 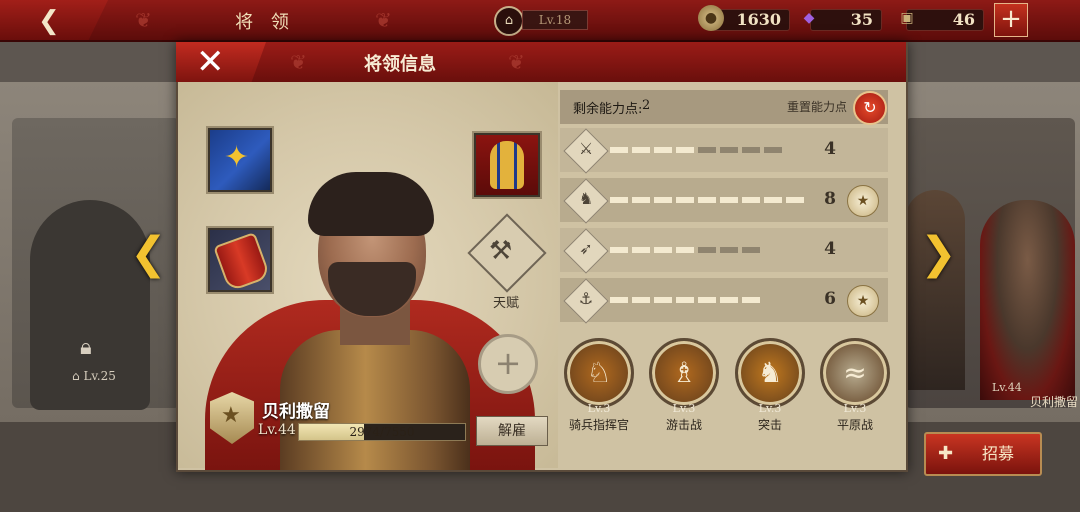 I want to click on skill-button: ≈, so click(x=855, y=373).